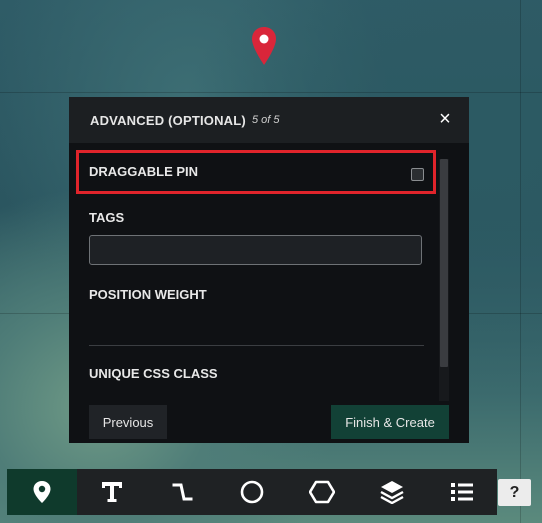 The width and height of the screenshot is (542, 523). What do you see at coordinates (417, 174) in the screenshot?
I see `draggable-pin-checkbox` at bounding box center [417, 174].